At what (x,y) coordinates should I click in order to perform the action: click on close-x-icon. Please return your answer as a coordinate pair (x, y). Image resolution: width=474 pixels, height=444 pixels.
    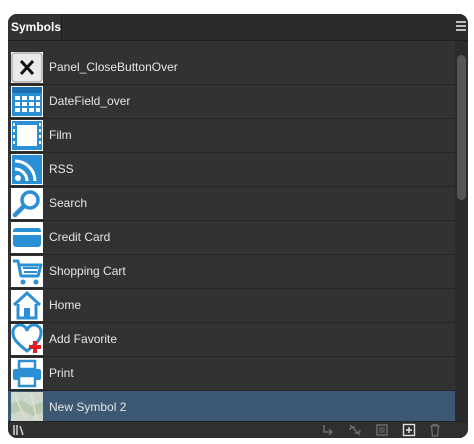
    Looking at the image, I should click on (27, 67).